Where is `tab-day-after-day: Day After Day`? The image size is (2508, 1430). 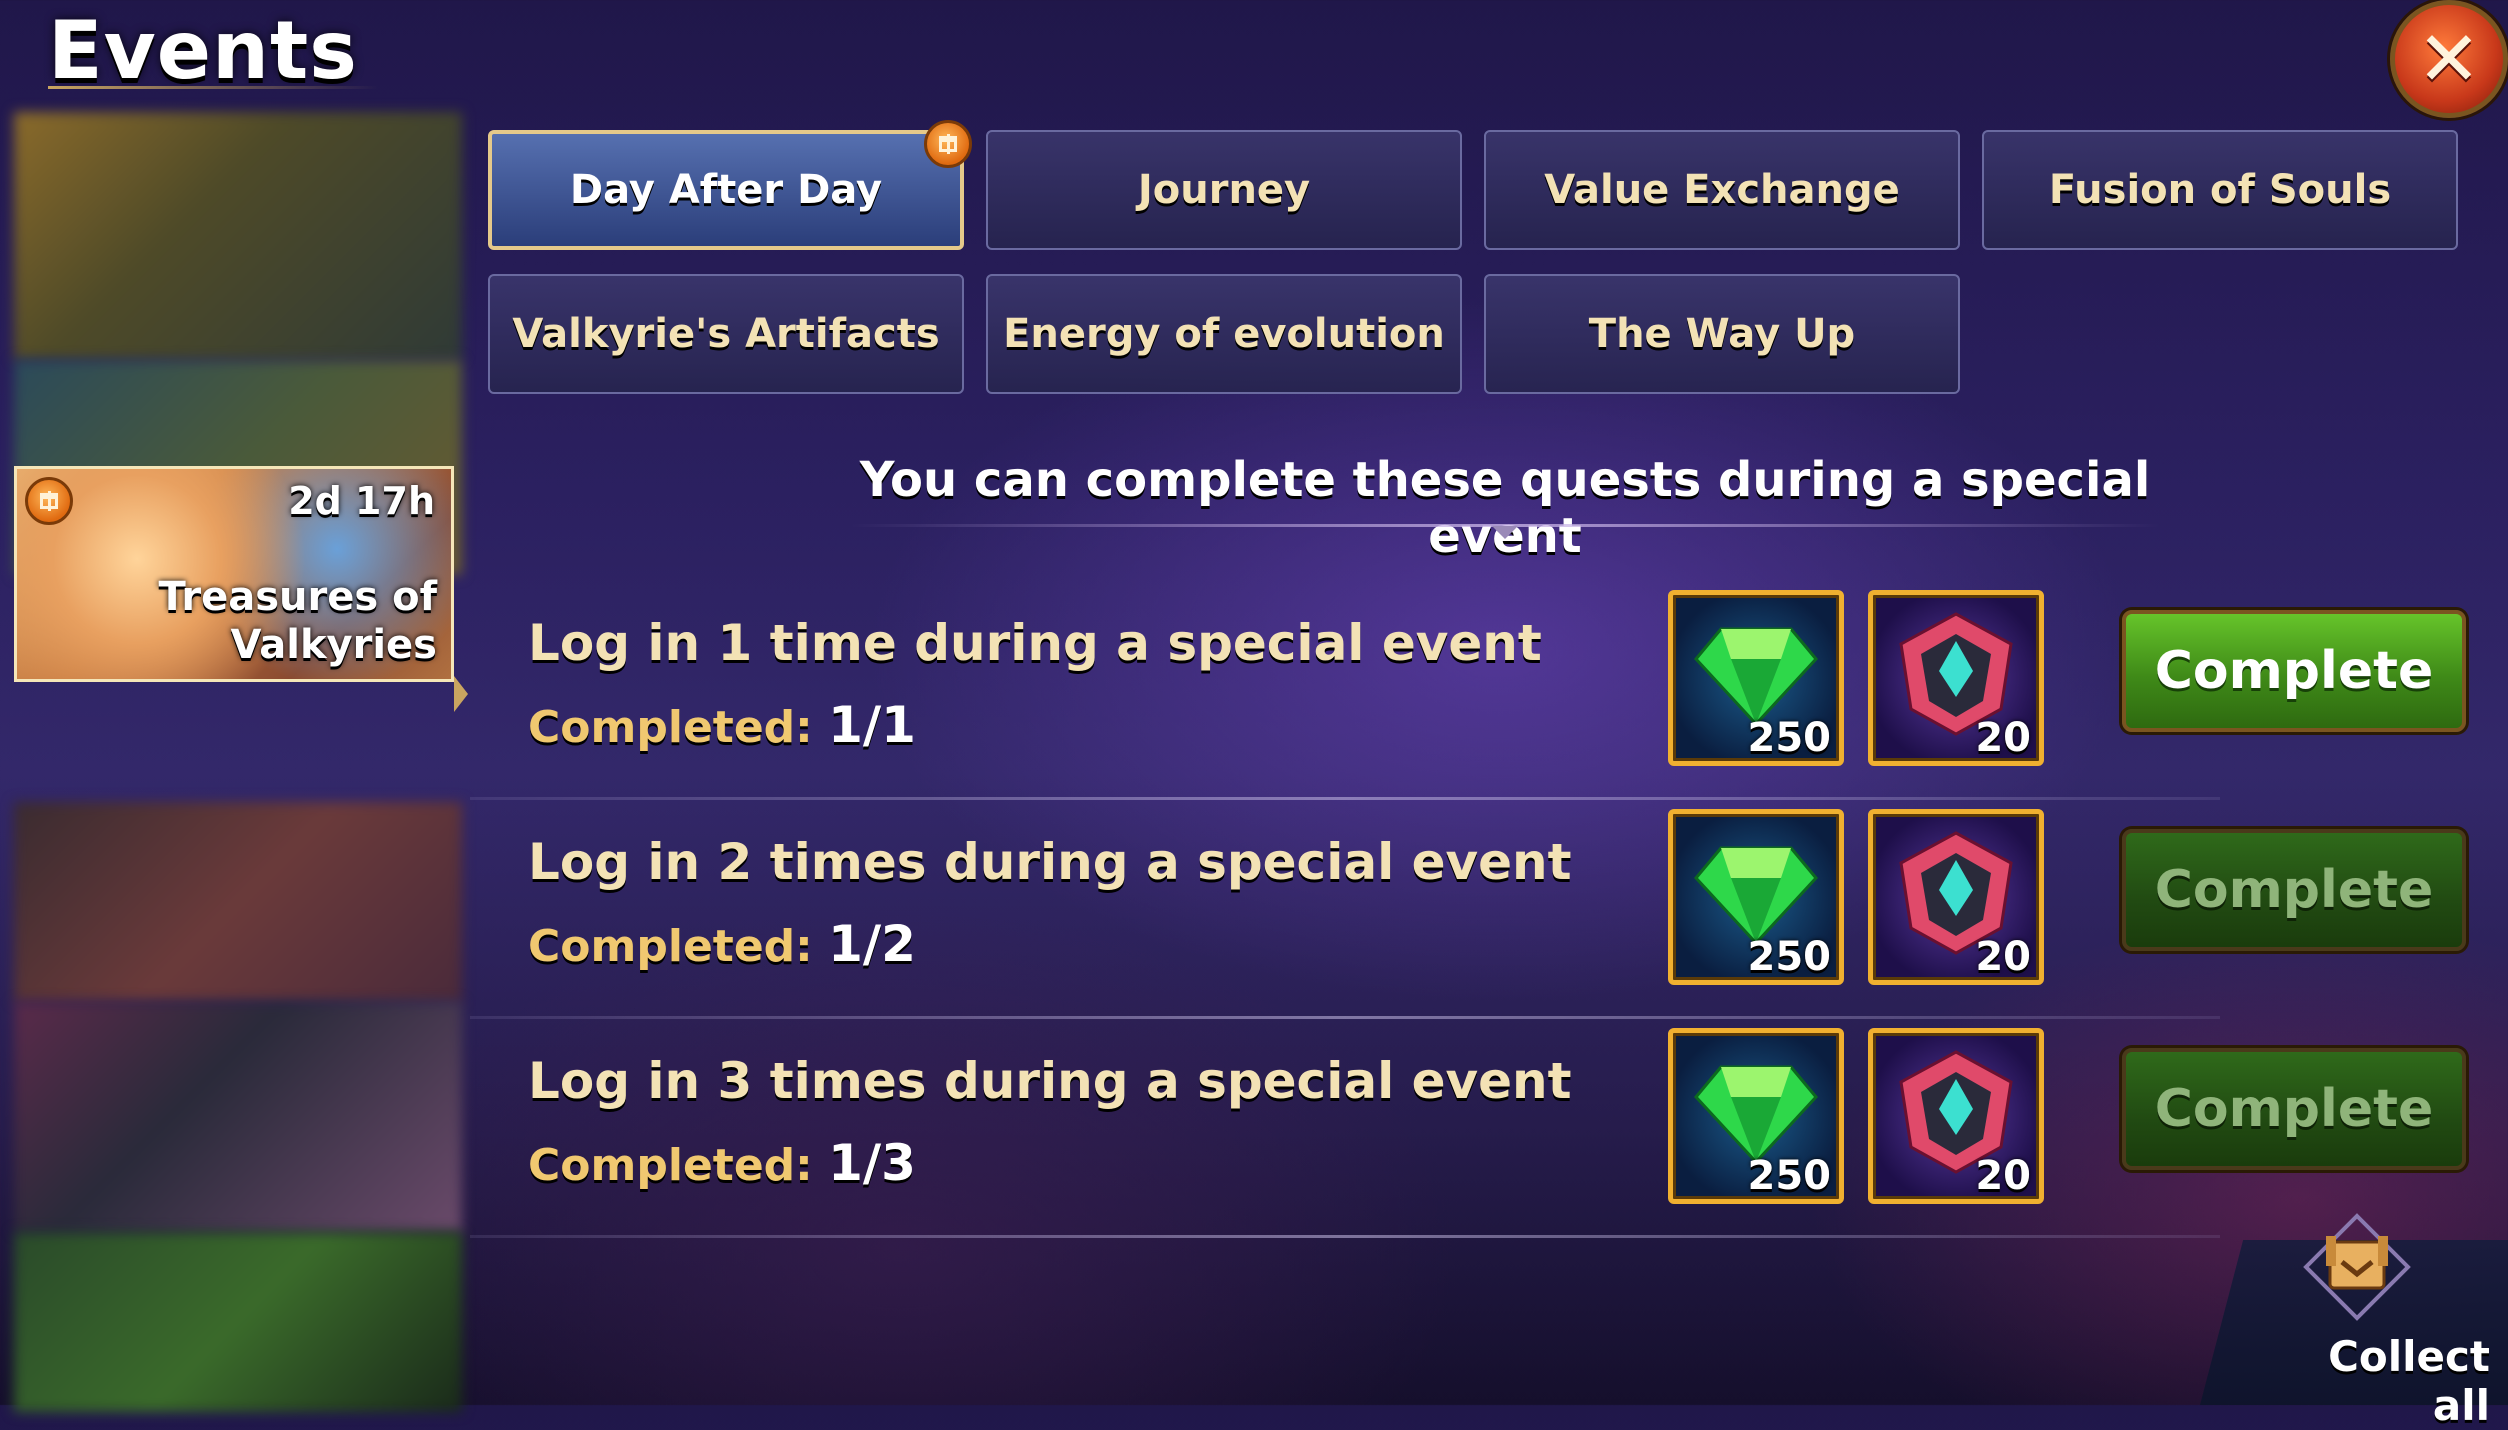
tab-day-after-day: Day After Day is located at coordinates (730, 185).